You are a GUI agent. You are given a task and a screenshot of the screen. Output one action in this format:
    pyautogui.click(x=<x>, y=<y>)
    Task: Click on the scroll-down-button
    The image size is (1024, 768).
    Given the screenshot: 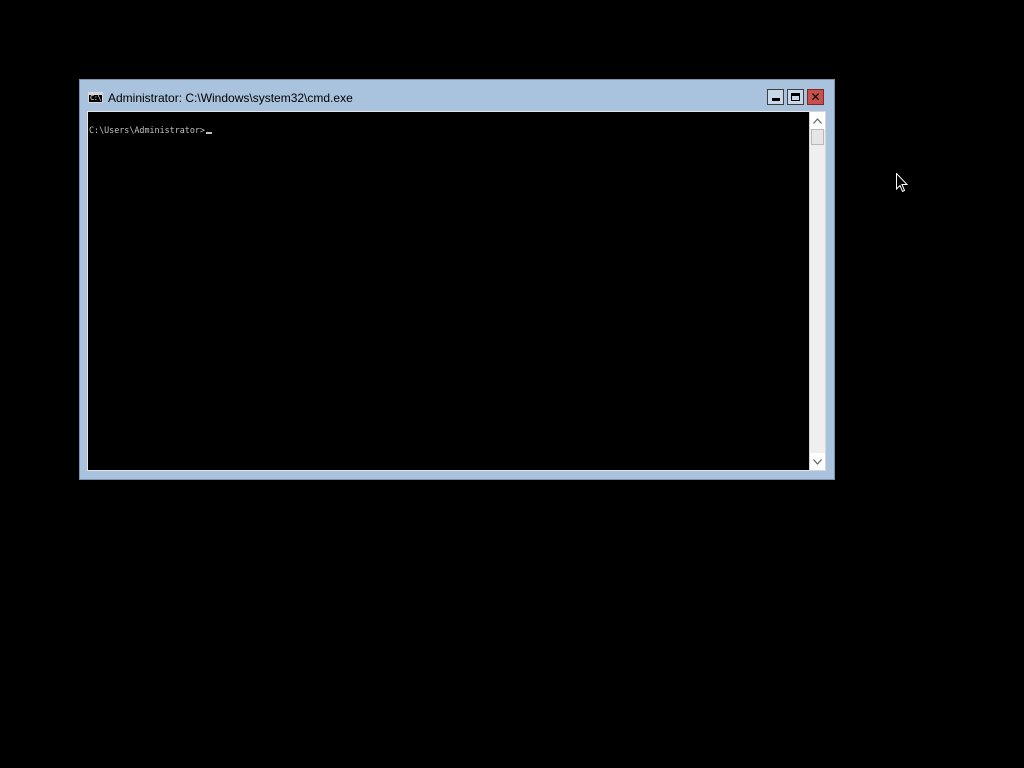 What is the action you would take?
    pyautogui.click(x=817, y=461)
    